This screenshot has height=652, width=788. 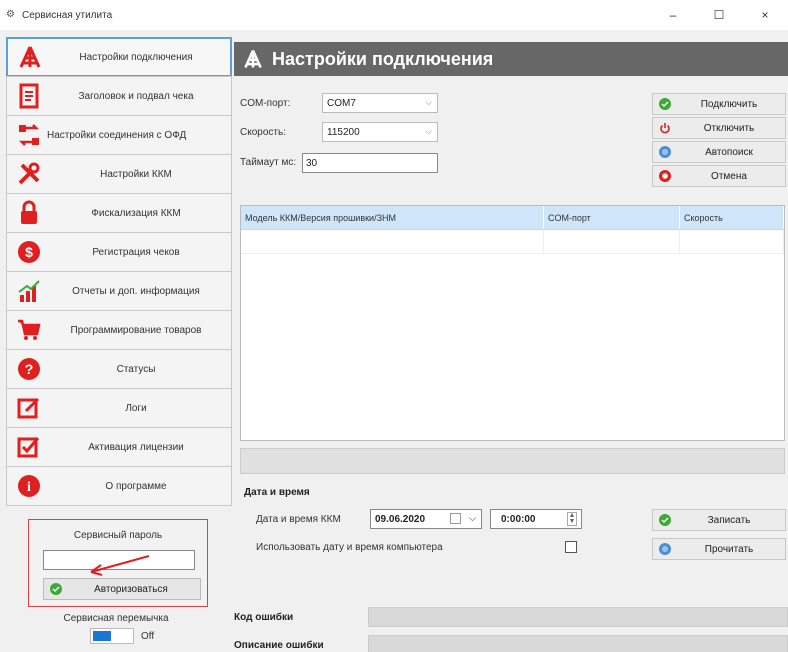 I want to click on title-bar: ⚙ Сервисная утилита – ☐ ×, so click(x=394, y=15).